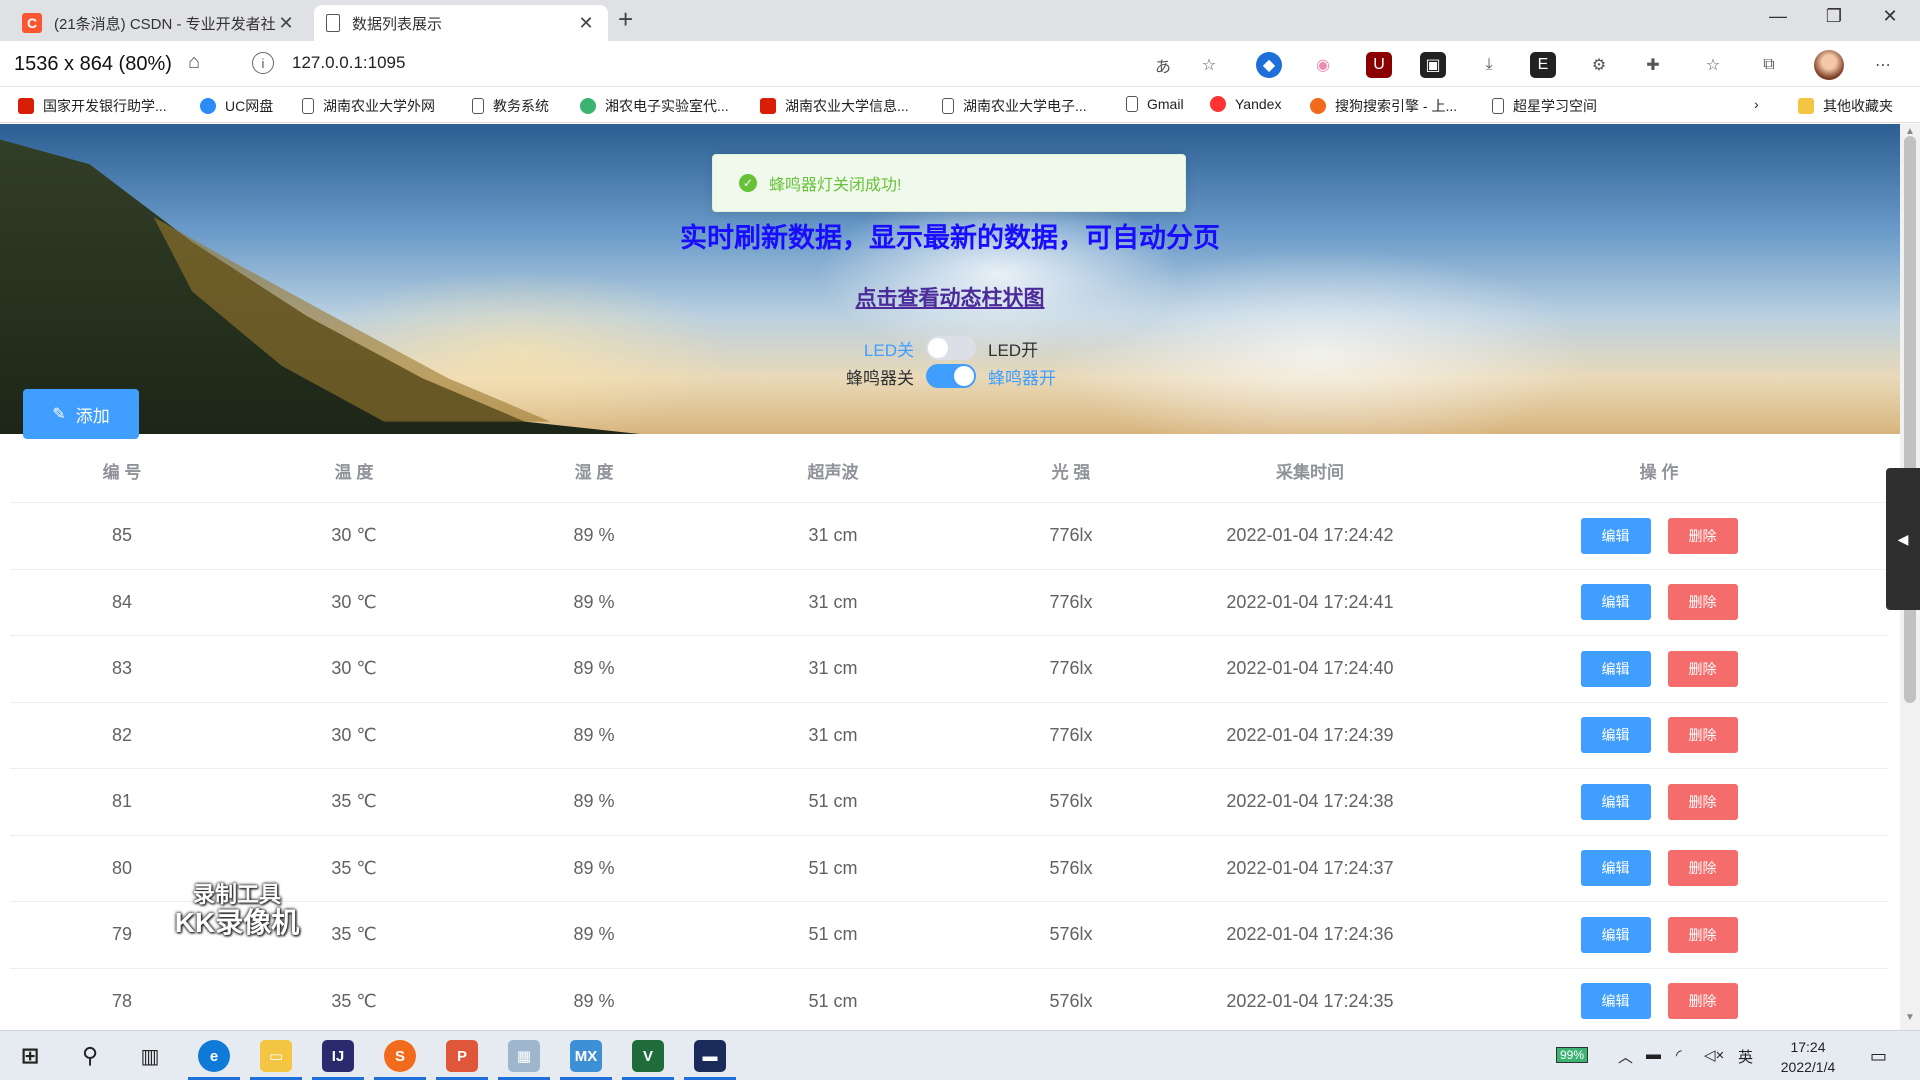 The width and height of the screenshot is (1920, 1080). I want to click on more-menu-icon: ⋯, so click(1883, 65).